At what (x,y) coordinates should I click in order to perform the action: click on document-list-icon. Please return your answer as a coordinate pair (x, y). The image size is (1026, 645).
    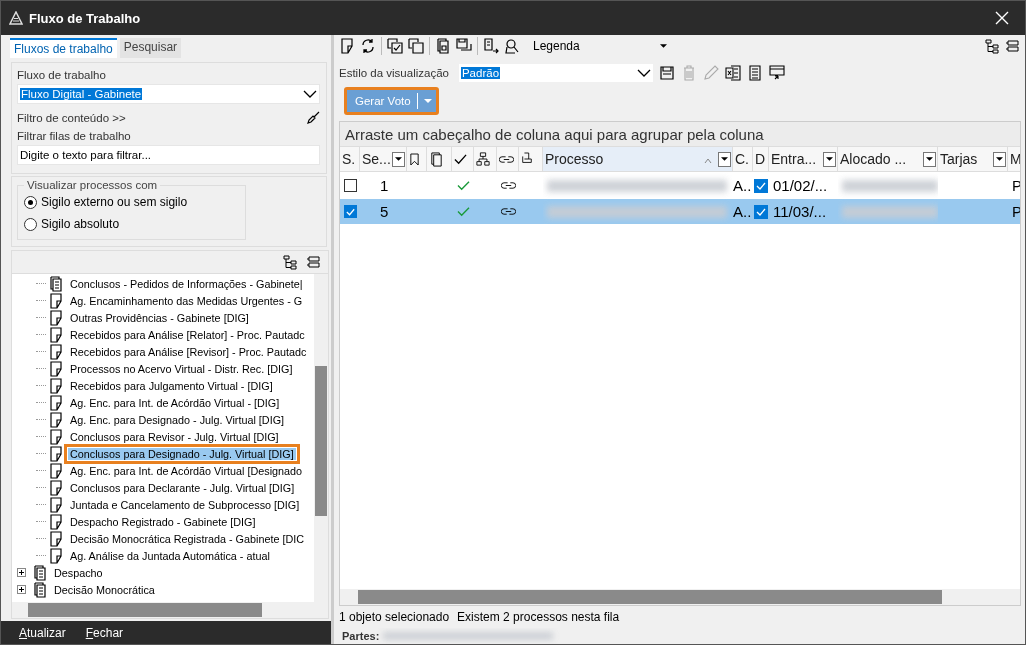
    Looking at the image, I should click on (754, 73).